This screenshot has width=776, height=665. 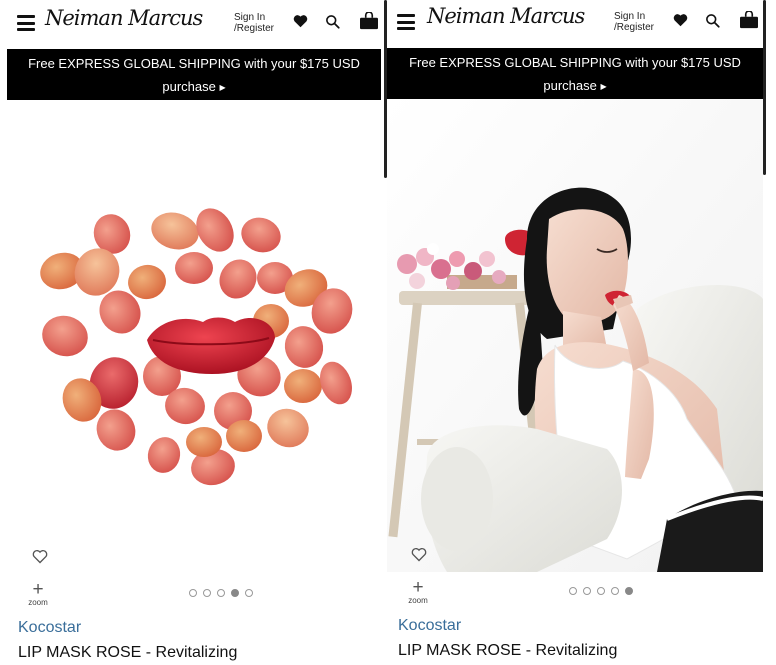 What do you see at coordinates (764, 87) in the screenshot?
I see `screenshot-edge` at bounding box center [764, 87].